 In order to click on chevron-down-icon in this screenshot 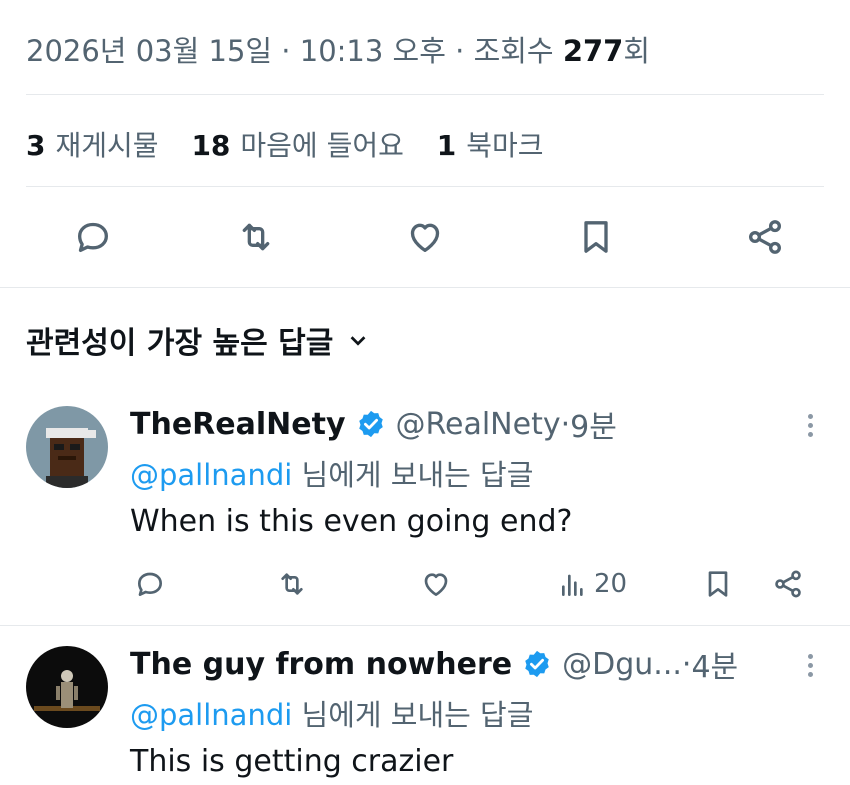, I will do `click(358, 341)`.